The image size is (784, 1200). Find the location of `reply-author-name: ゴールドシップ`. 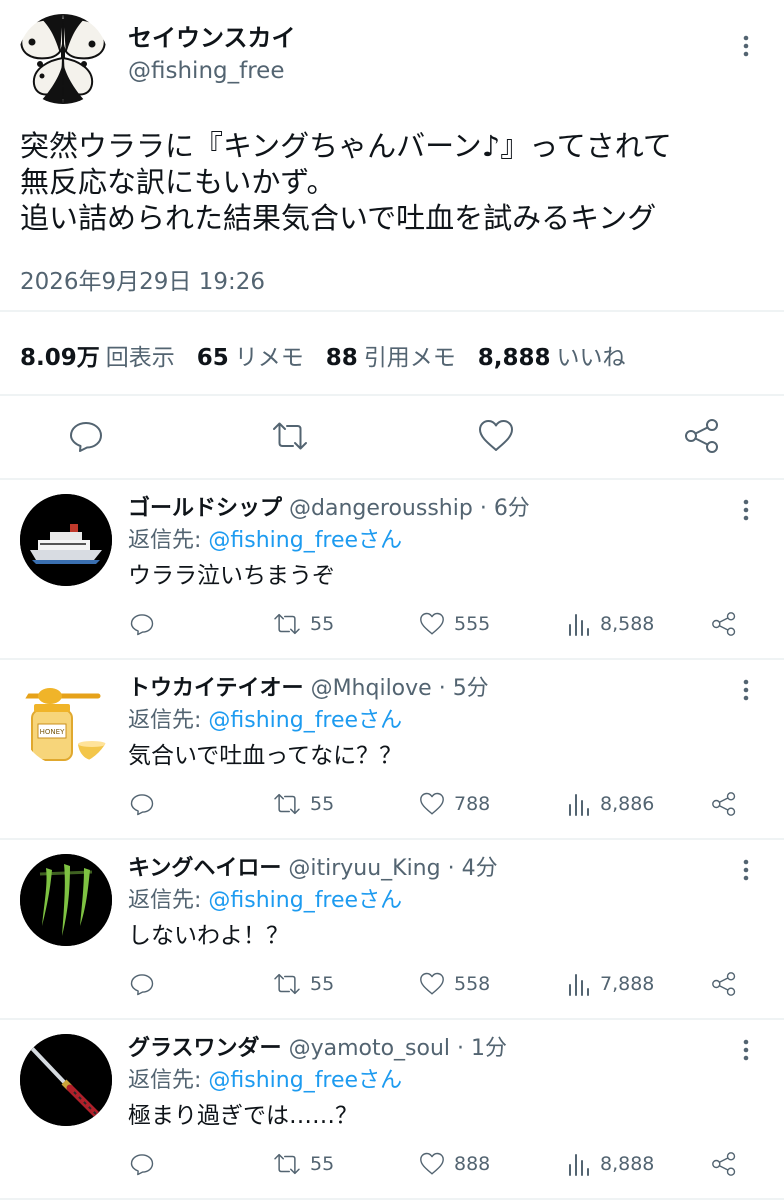

reply-author-name: ゴールドシップ is located at coordinates (205, 508).